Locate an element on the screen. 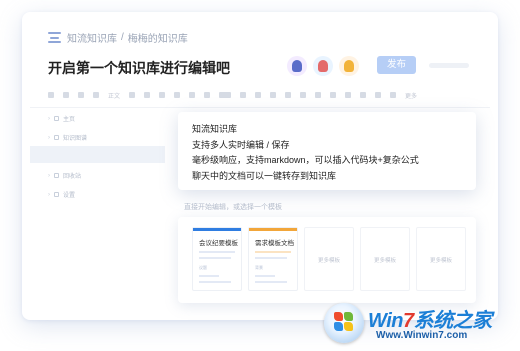  publish-button: 发布 is located at coordinates (396, 65).